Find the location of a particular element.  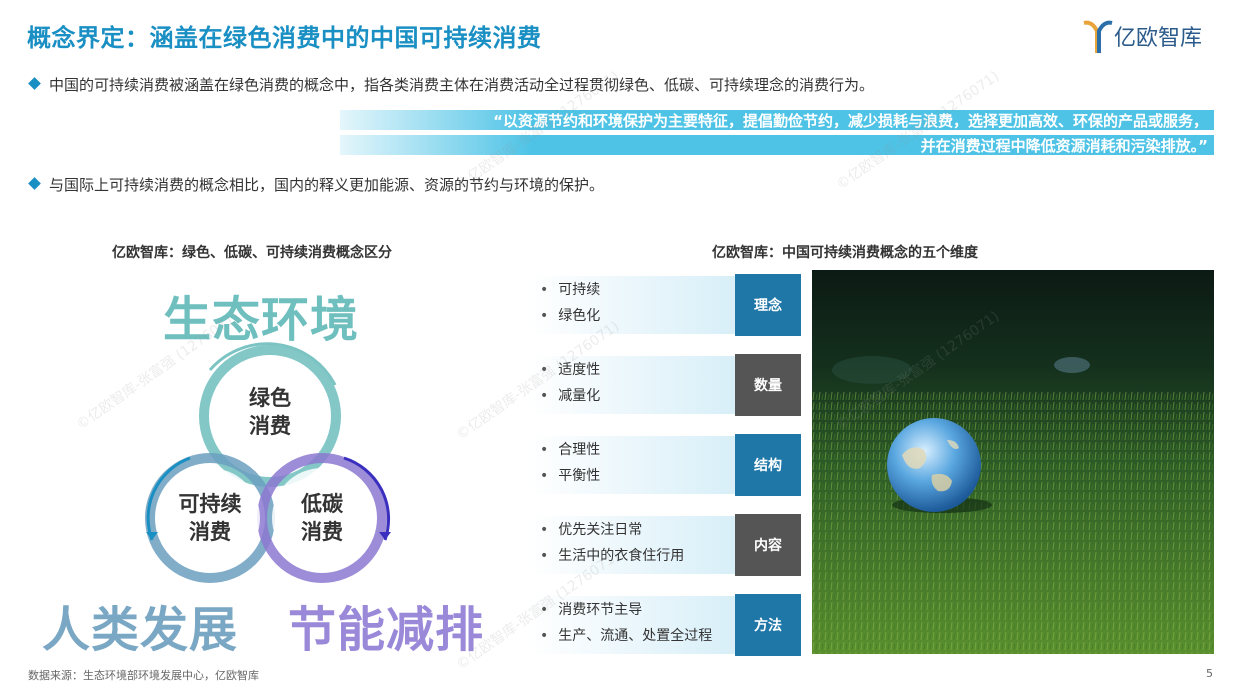

circle-label-lowcarbon-text: 低碳消费 is located at coordinates (322, 518).